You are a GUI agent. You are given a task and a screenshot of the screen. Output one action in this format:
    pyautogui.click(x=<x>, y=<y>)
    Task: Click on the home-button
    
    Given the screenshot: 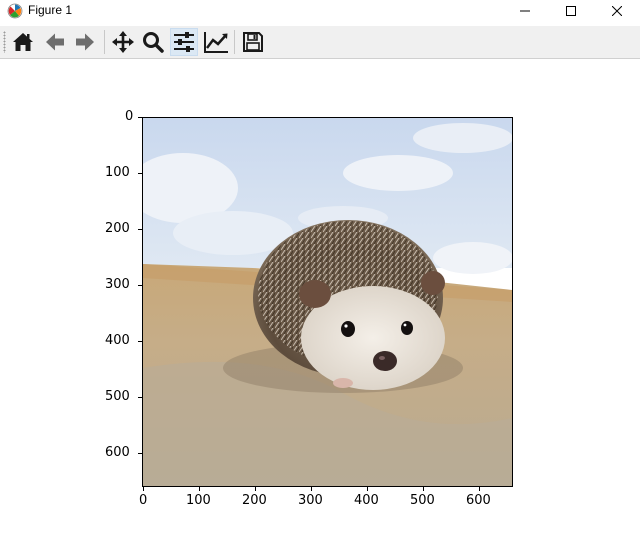 What is the action you would take?
    pyautogui.click(x=23, y=42)
    